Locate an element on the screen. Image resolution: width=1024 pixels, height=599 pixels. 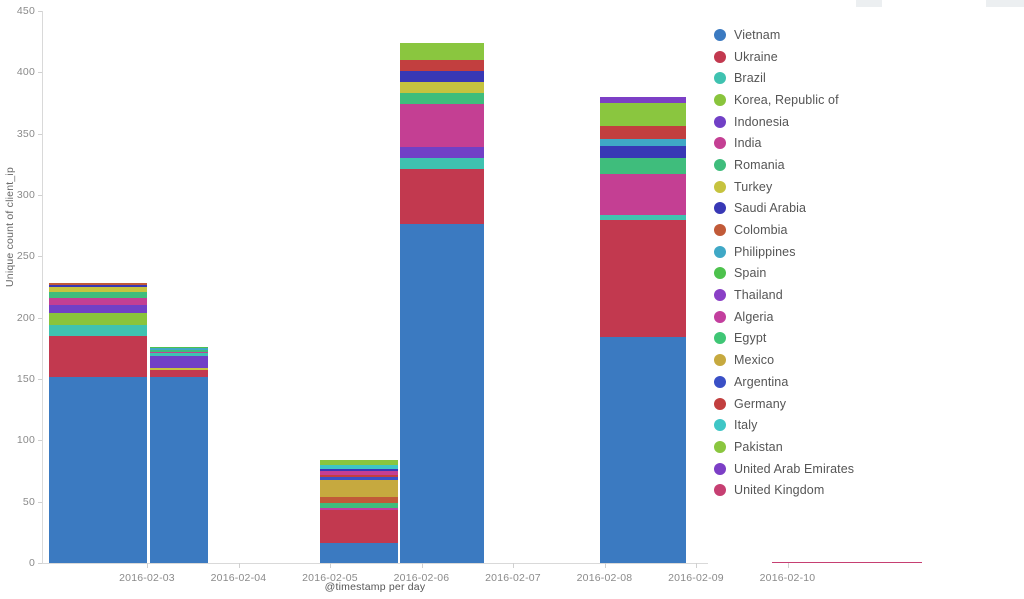
window-chrome-fragment-left is located at coordinates (869, 3).